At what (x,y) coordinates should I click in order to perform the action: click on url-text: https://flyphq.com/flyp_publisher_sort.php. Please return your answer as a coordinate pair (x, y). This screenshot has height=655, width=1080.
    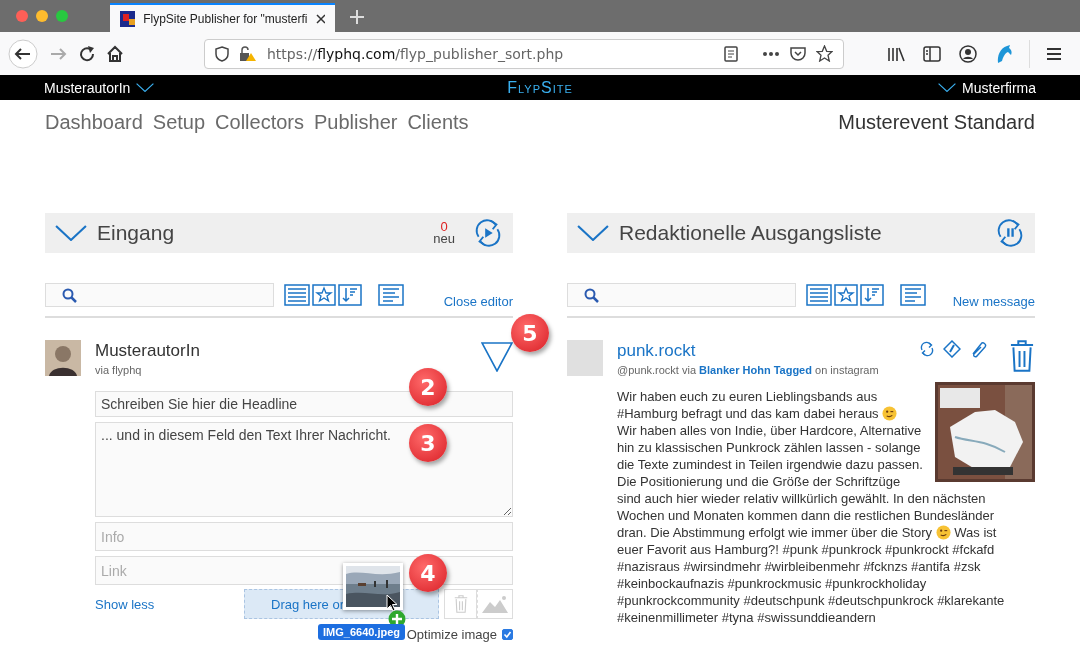
    Looking at the image, I should click on (415, 53).